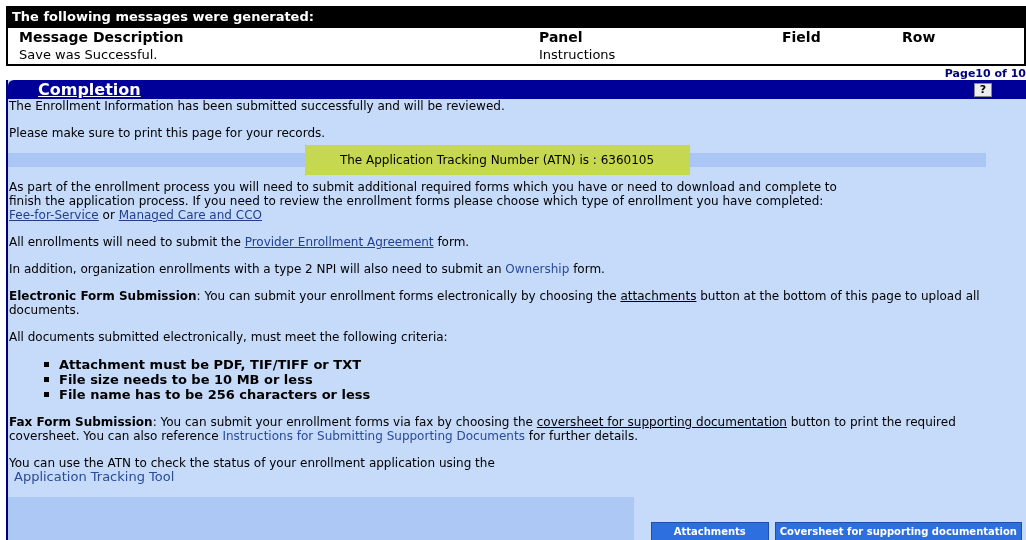  What do you see at coordinates (210, 364) in the screenshot?
I see `list-item: Attachment must be PDF, TIF/TIFF or TXT` at bounding box center [210, 364].